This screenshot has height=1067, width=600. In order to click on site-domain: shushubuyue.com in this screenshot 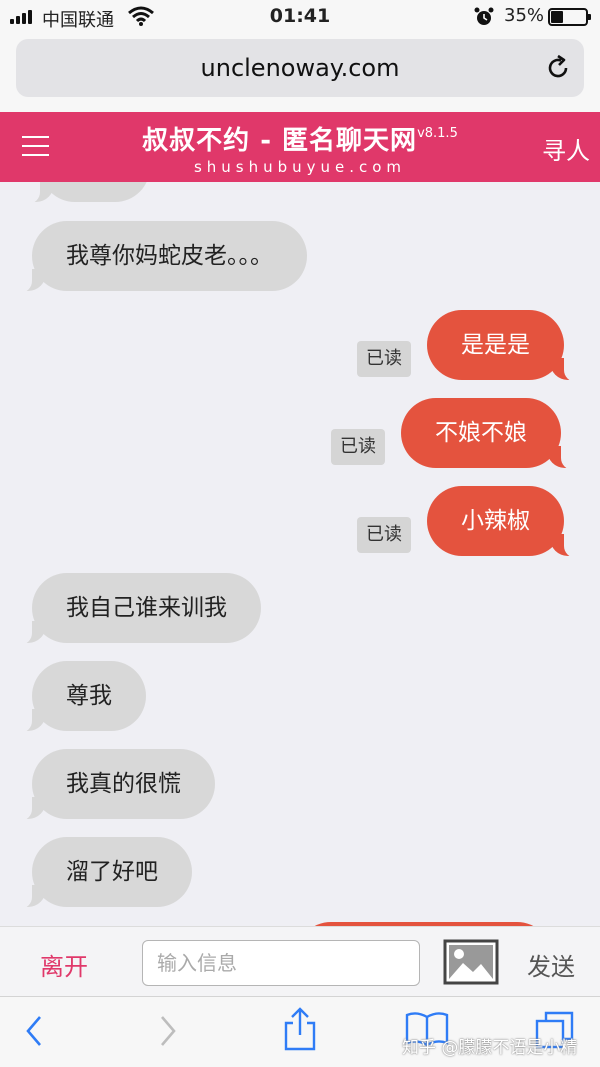, I will do `click(300, 167)`.